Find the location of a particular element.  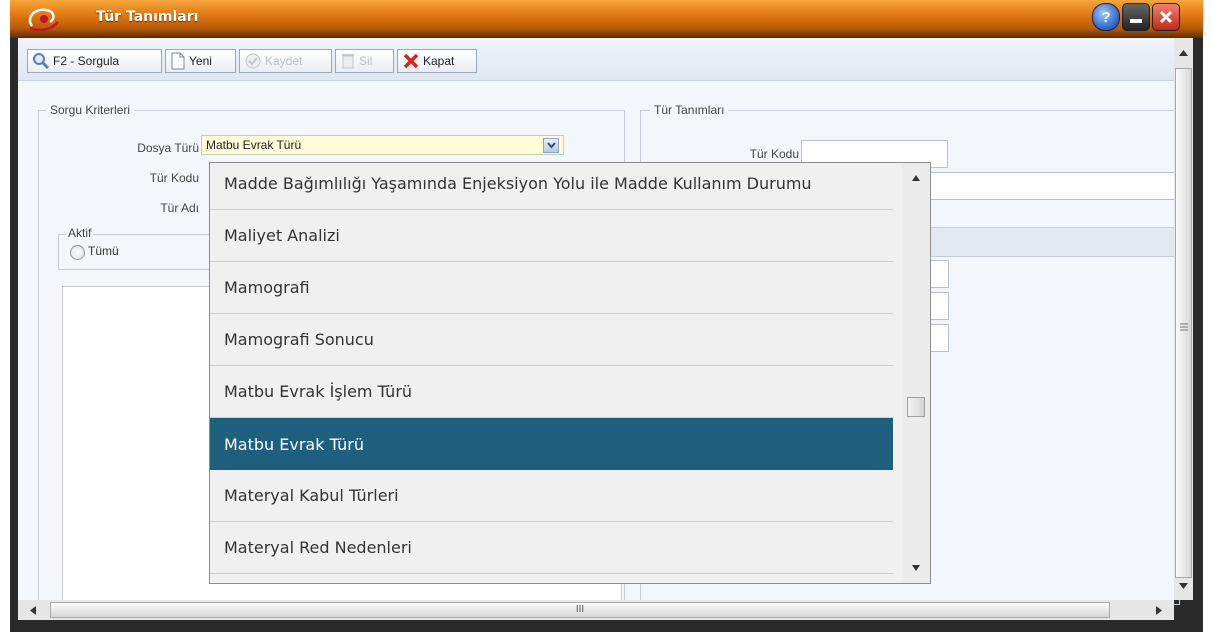

magnifier-icon is located at coordinates (41, 61).